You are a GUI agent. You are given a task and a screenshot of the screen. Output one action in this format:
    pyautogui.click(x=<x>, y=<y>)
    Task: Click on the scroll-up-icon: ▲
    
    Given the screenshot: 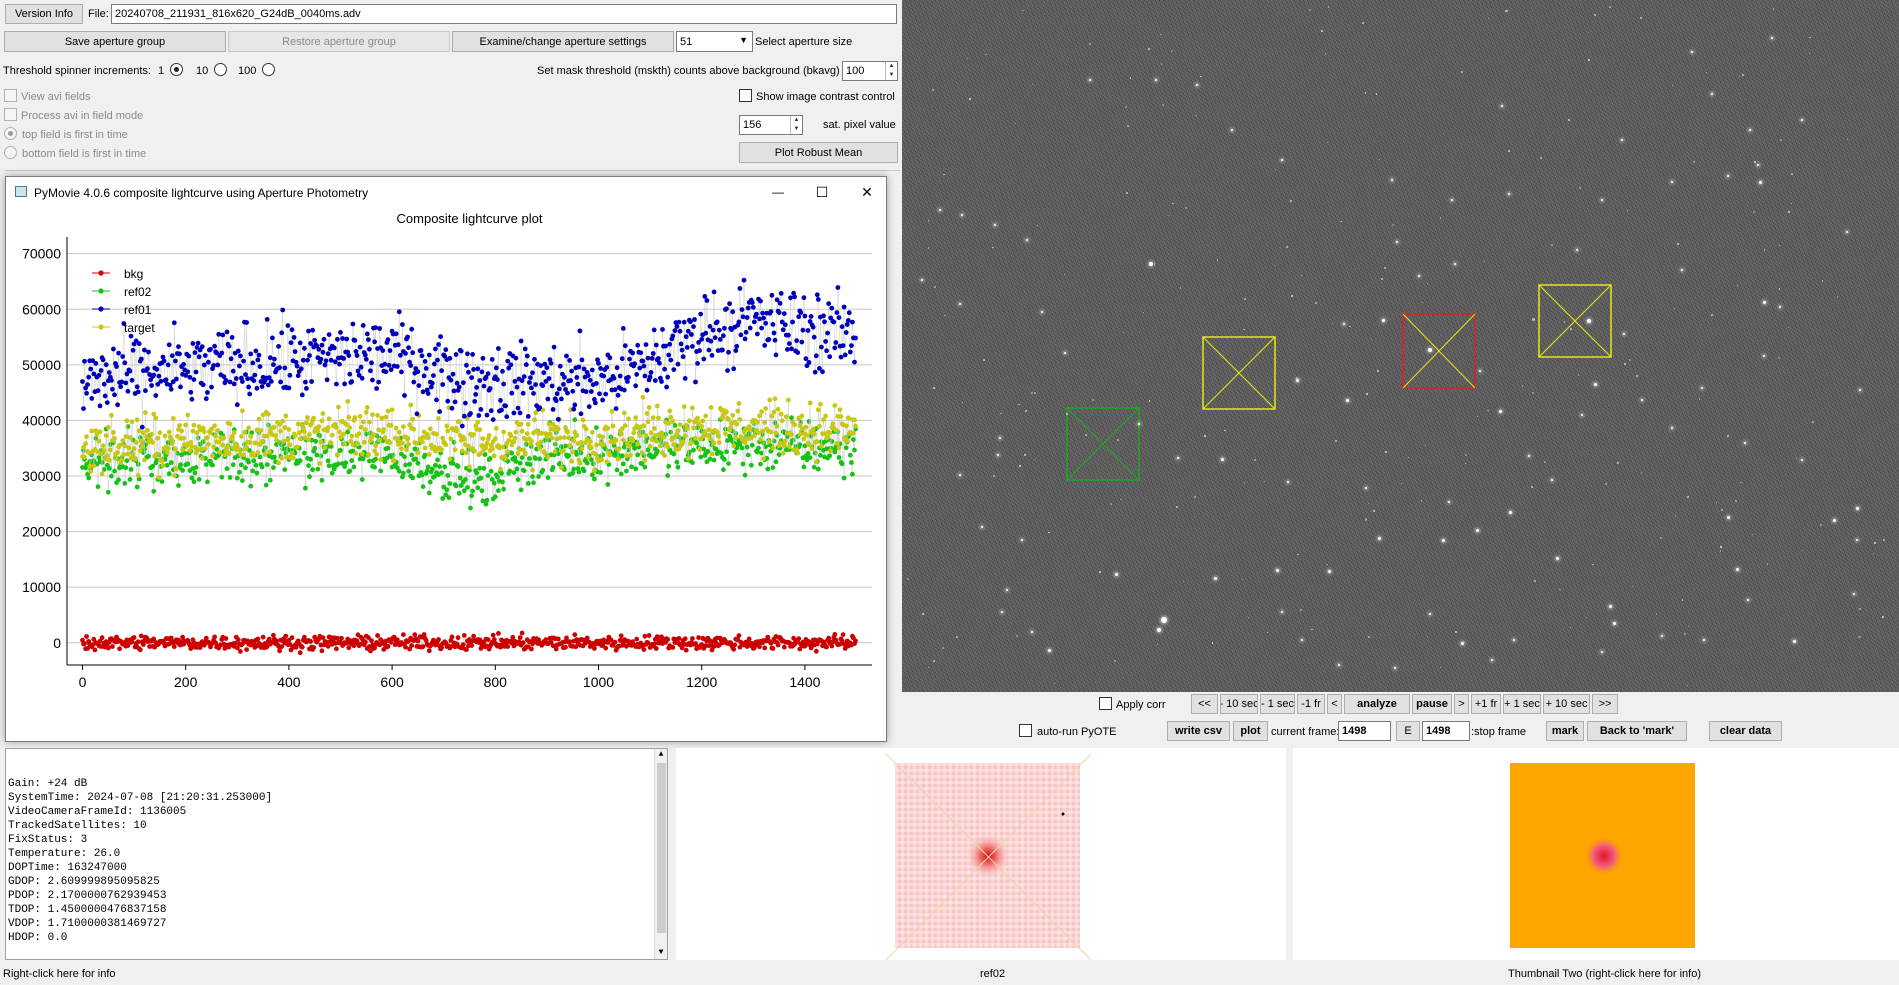 What is the action you would take?
    pyautogui.click(x=661, y=755)
    